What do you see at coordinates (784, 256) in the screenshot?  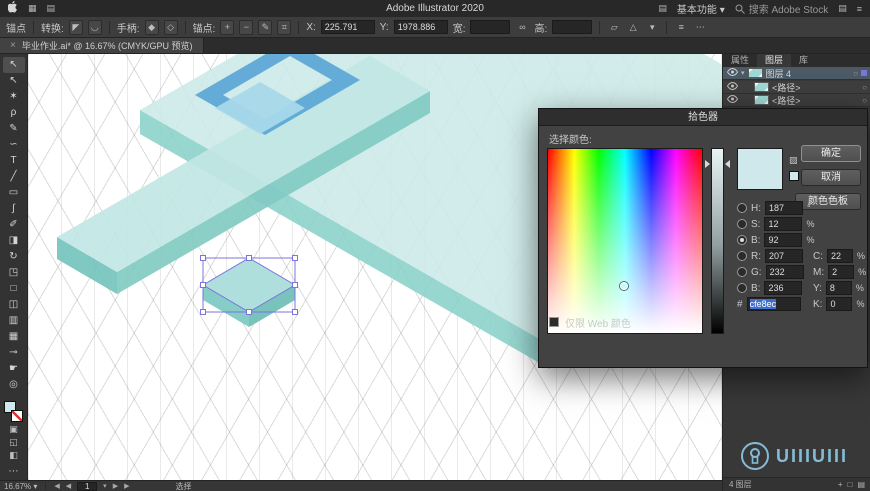 I see `red-input` at bounding box center [784, 256].